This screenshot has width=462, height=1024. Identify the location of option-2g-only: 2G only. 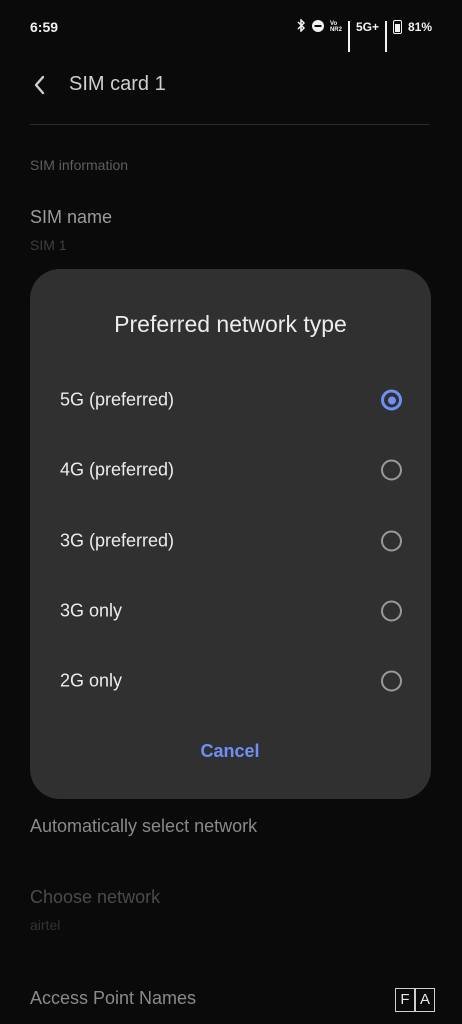
(230, 681).